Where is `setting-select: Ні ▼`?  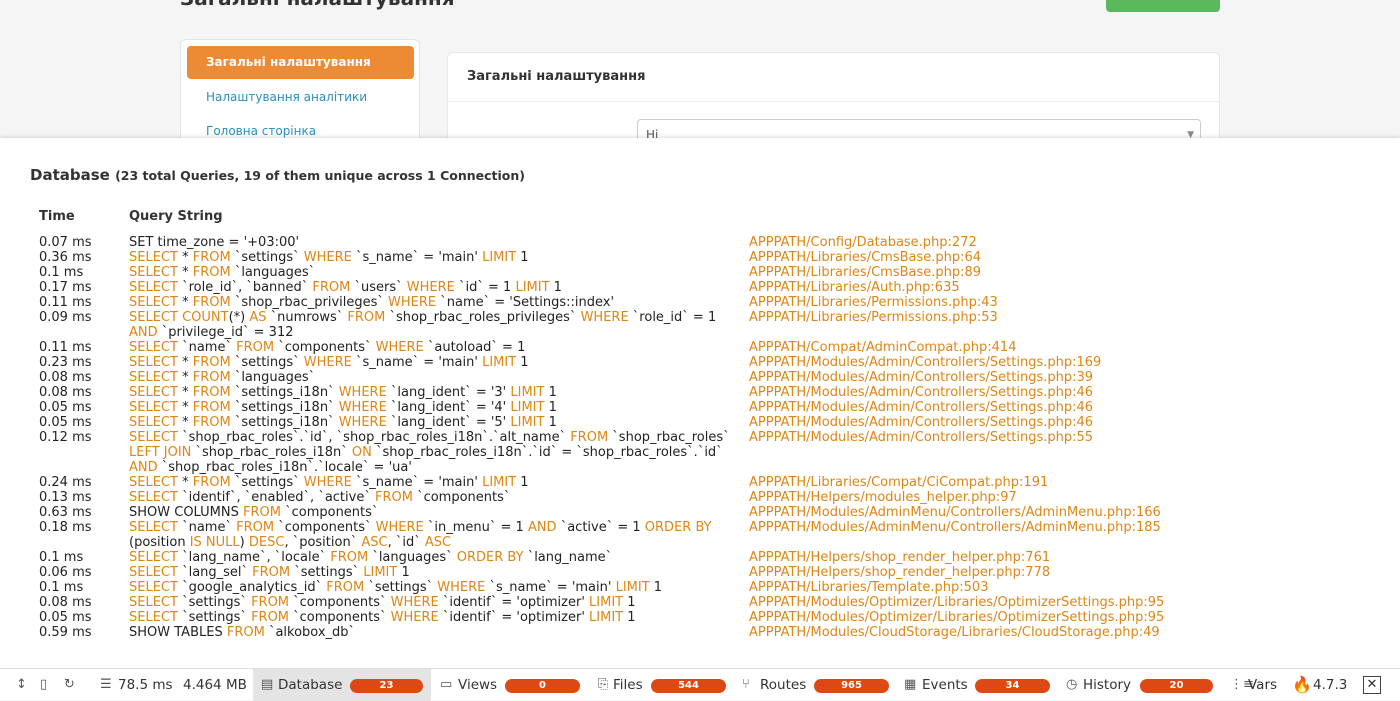
setting-select: Ні ▼ is located at coordinates (919, 129).